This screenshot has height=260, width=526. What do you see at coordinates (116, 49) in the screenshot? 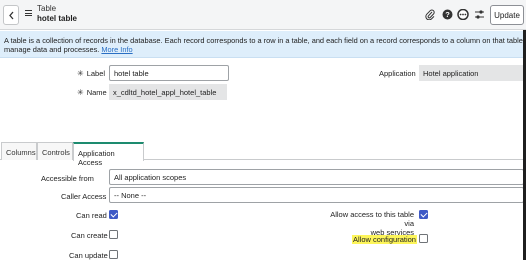
I see `more-info-link: More Info` at bounding box center [116, 49].